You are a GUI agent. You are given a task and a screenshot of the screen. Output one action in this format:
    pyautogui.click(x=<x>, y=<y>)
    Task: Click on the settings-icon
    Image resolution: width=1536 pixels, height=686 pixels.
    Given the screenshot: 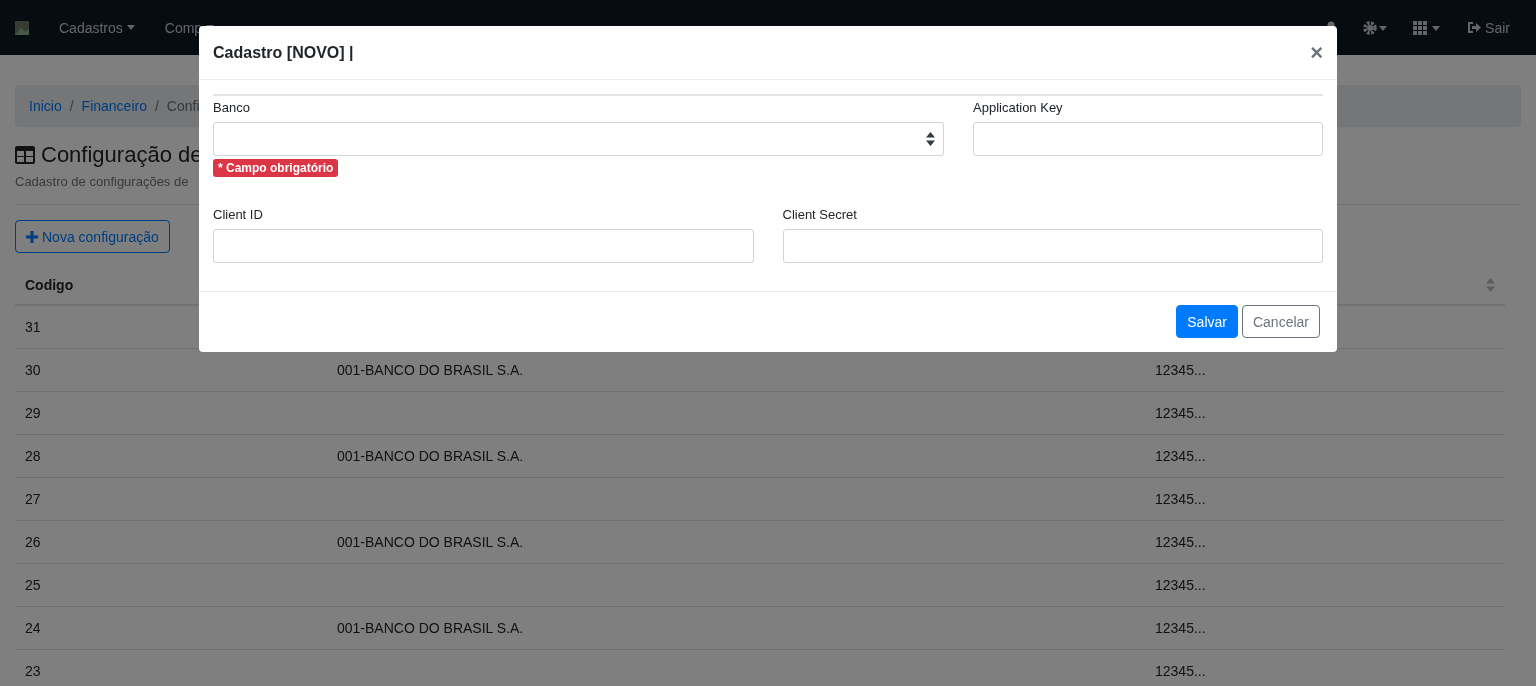 What is the action you would take?
    pyautogui.click(x=1375, y=27)
    